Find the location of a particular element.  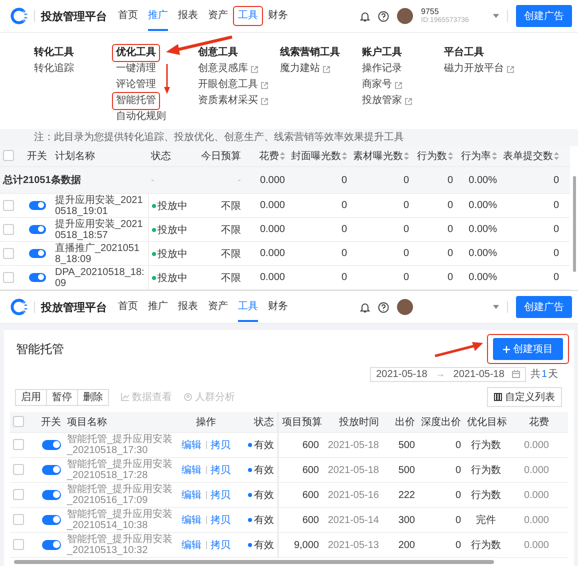

create-project-button: 创建项目 is located at coordinates (528, 349).